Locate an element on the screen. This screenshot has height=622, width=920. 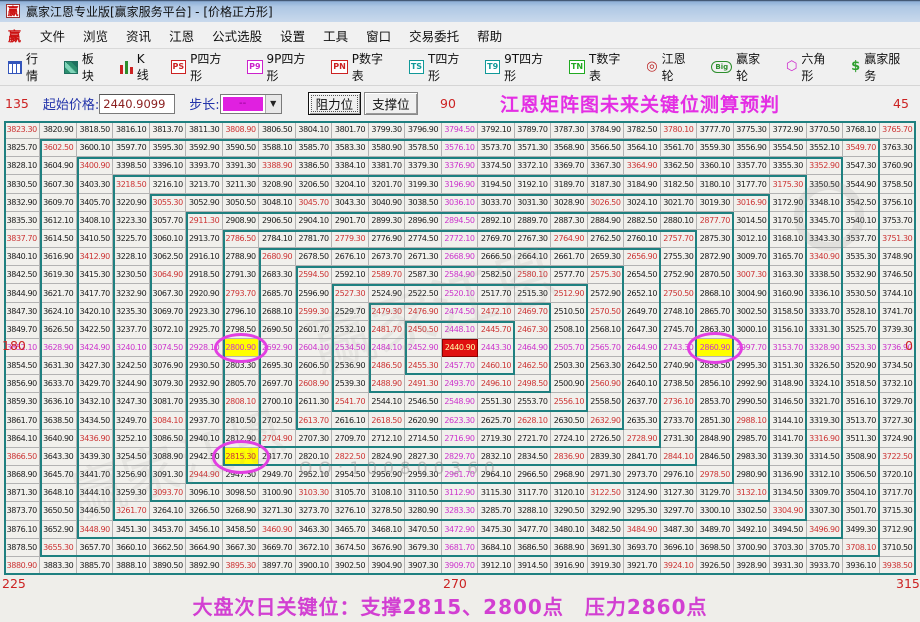
matrix-cell: 3741.70 is located at coordinates (897, 311).